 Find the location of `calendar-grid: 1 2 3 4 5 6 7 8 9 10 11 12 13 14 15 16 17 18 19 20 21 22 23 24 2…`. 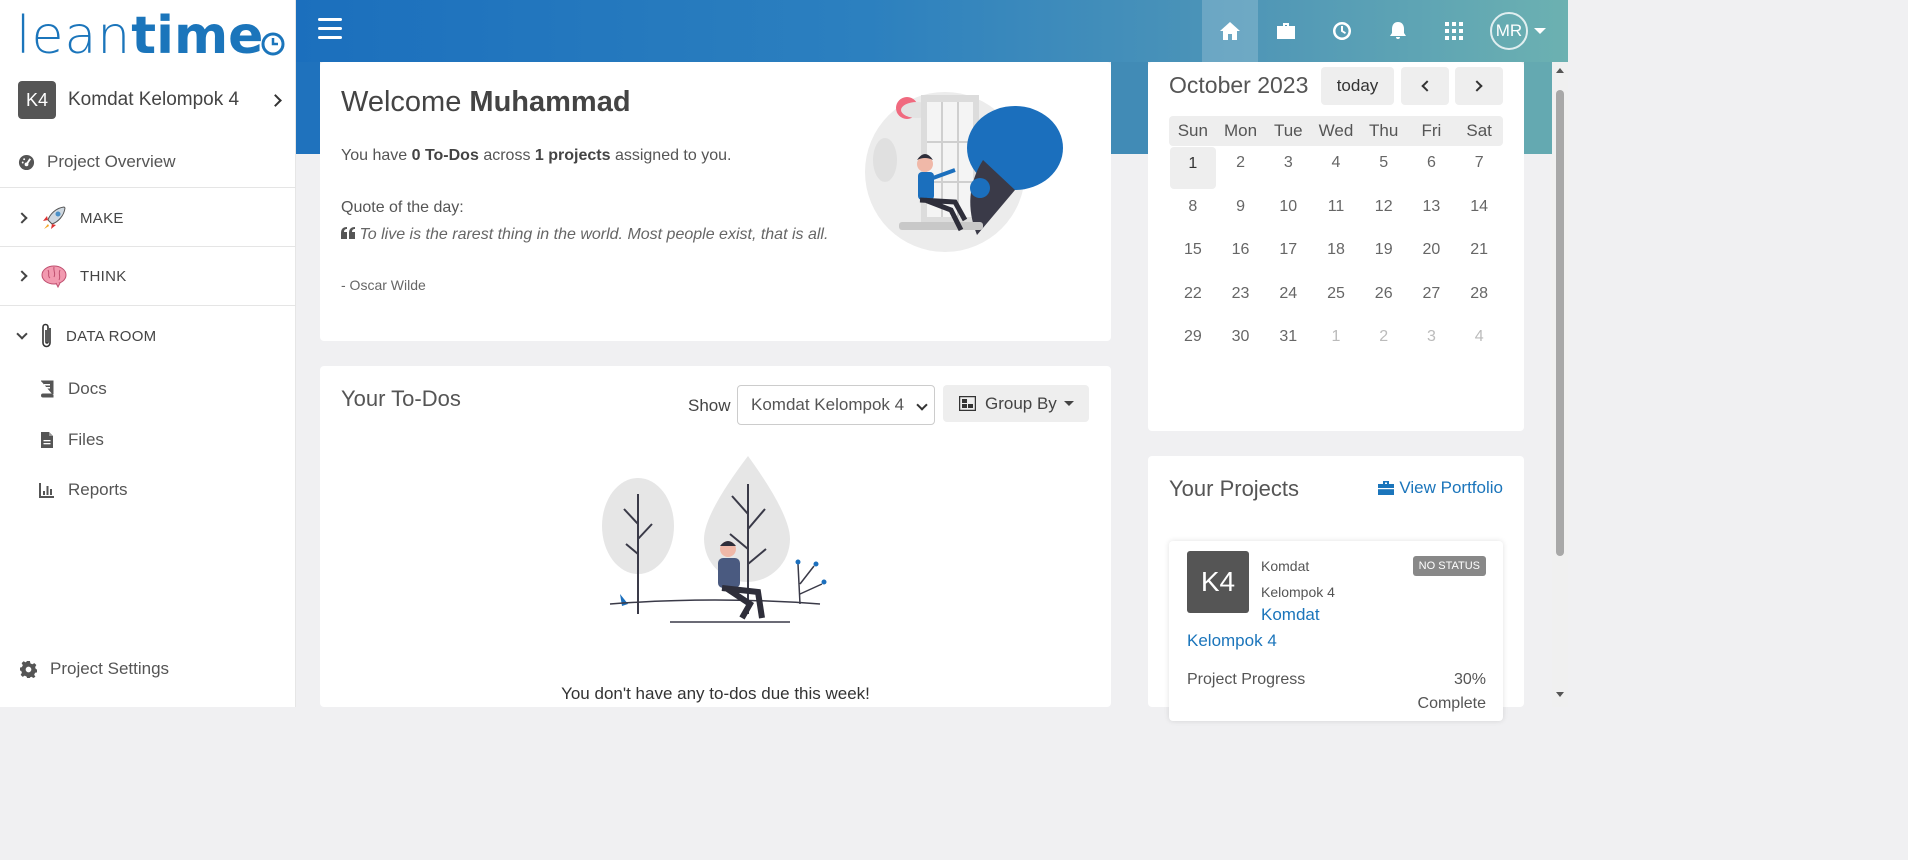

calendar-grid: 1 2 3 4 5 6 7 8 9 10 11 12 13 14 15 16 17 18 19 20 21 22 23 24 2… is located at coordinates (1336, 255).